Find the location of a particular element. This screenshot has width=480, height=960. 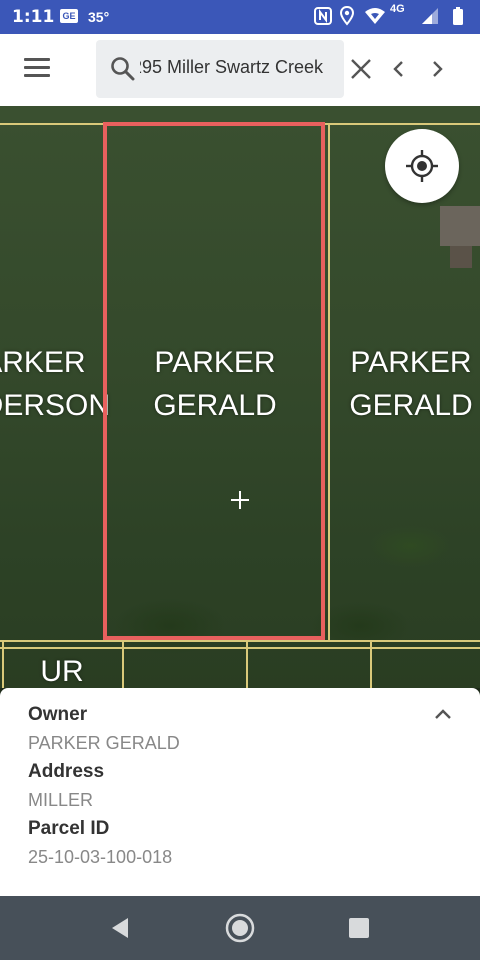

owner-value: PARKER GERALD is located at coordinates (104, 743).